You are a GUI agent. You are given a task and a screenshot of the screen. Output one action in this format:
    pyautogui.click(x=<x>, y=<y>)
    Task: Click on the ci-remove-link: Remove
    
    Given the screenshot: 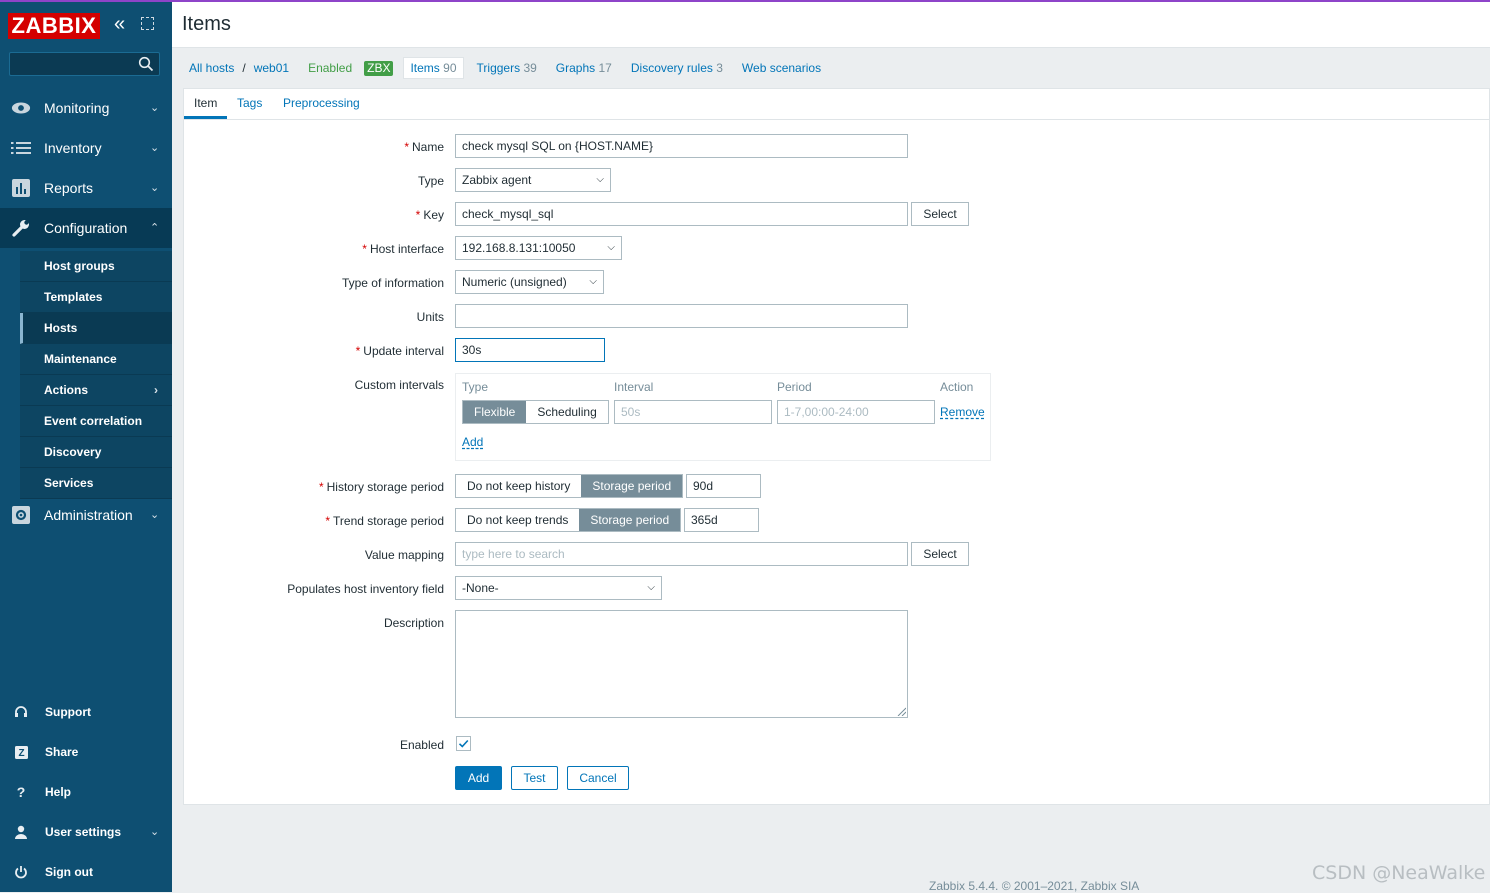 What is the action you would take?
    pyautogui.click(x=962, y=412)
    